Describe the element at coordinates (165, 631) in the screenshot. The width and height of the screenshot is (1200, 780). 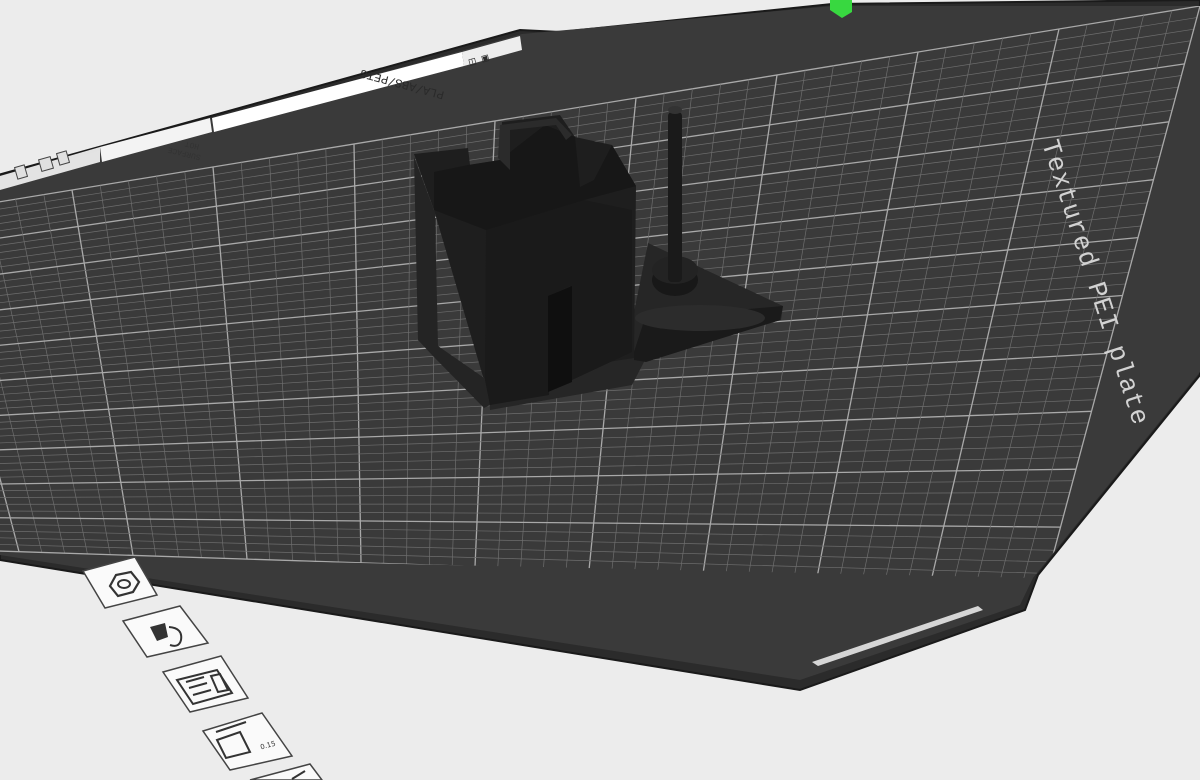
I see `toolbar-item-bucket` at that location.